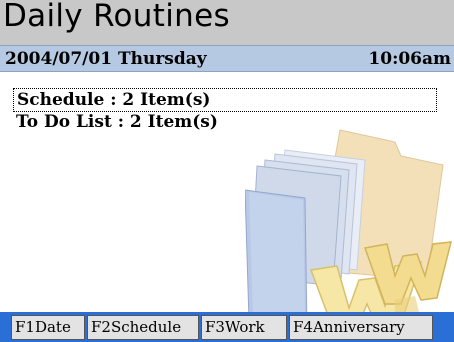 Image resolution: width=454 pixels, height=342 pixels. What do you see at coordinates (225, 100) in the screenshot?
I see `schedule-item: Schedule : 2 Item(s)` at bounding box center [225, 100].